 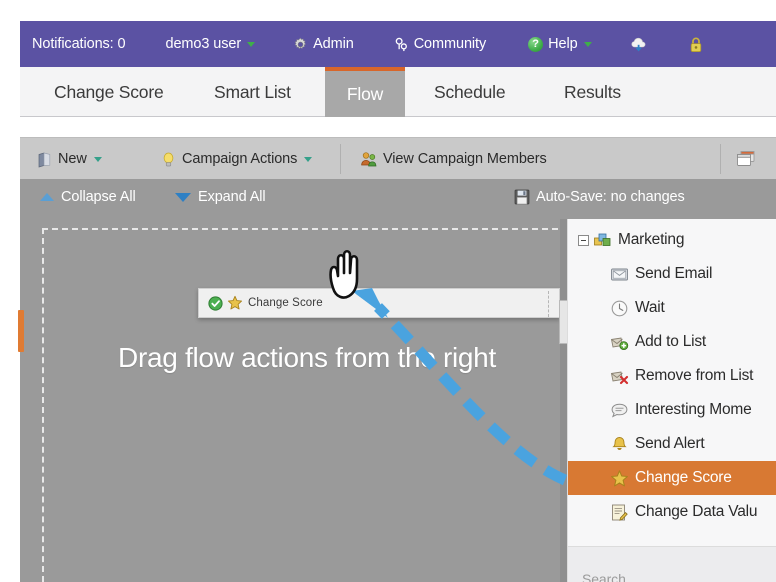 What do you see at coordinates (44, 159) in the screenshot?
I see `new-document-icon` at bounding box center [44, 159].